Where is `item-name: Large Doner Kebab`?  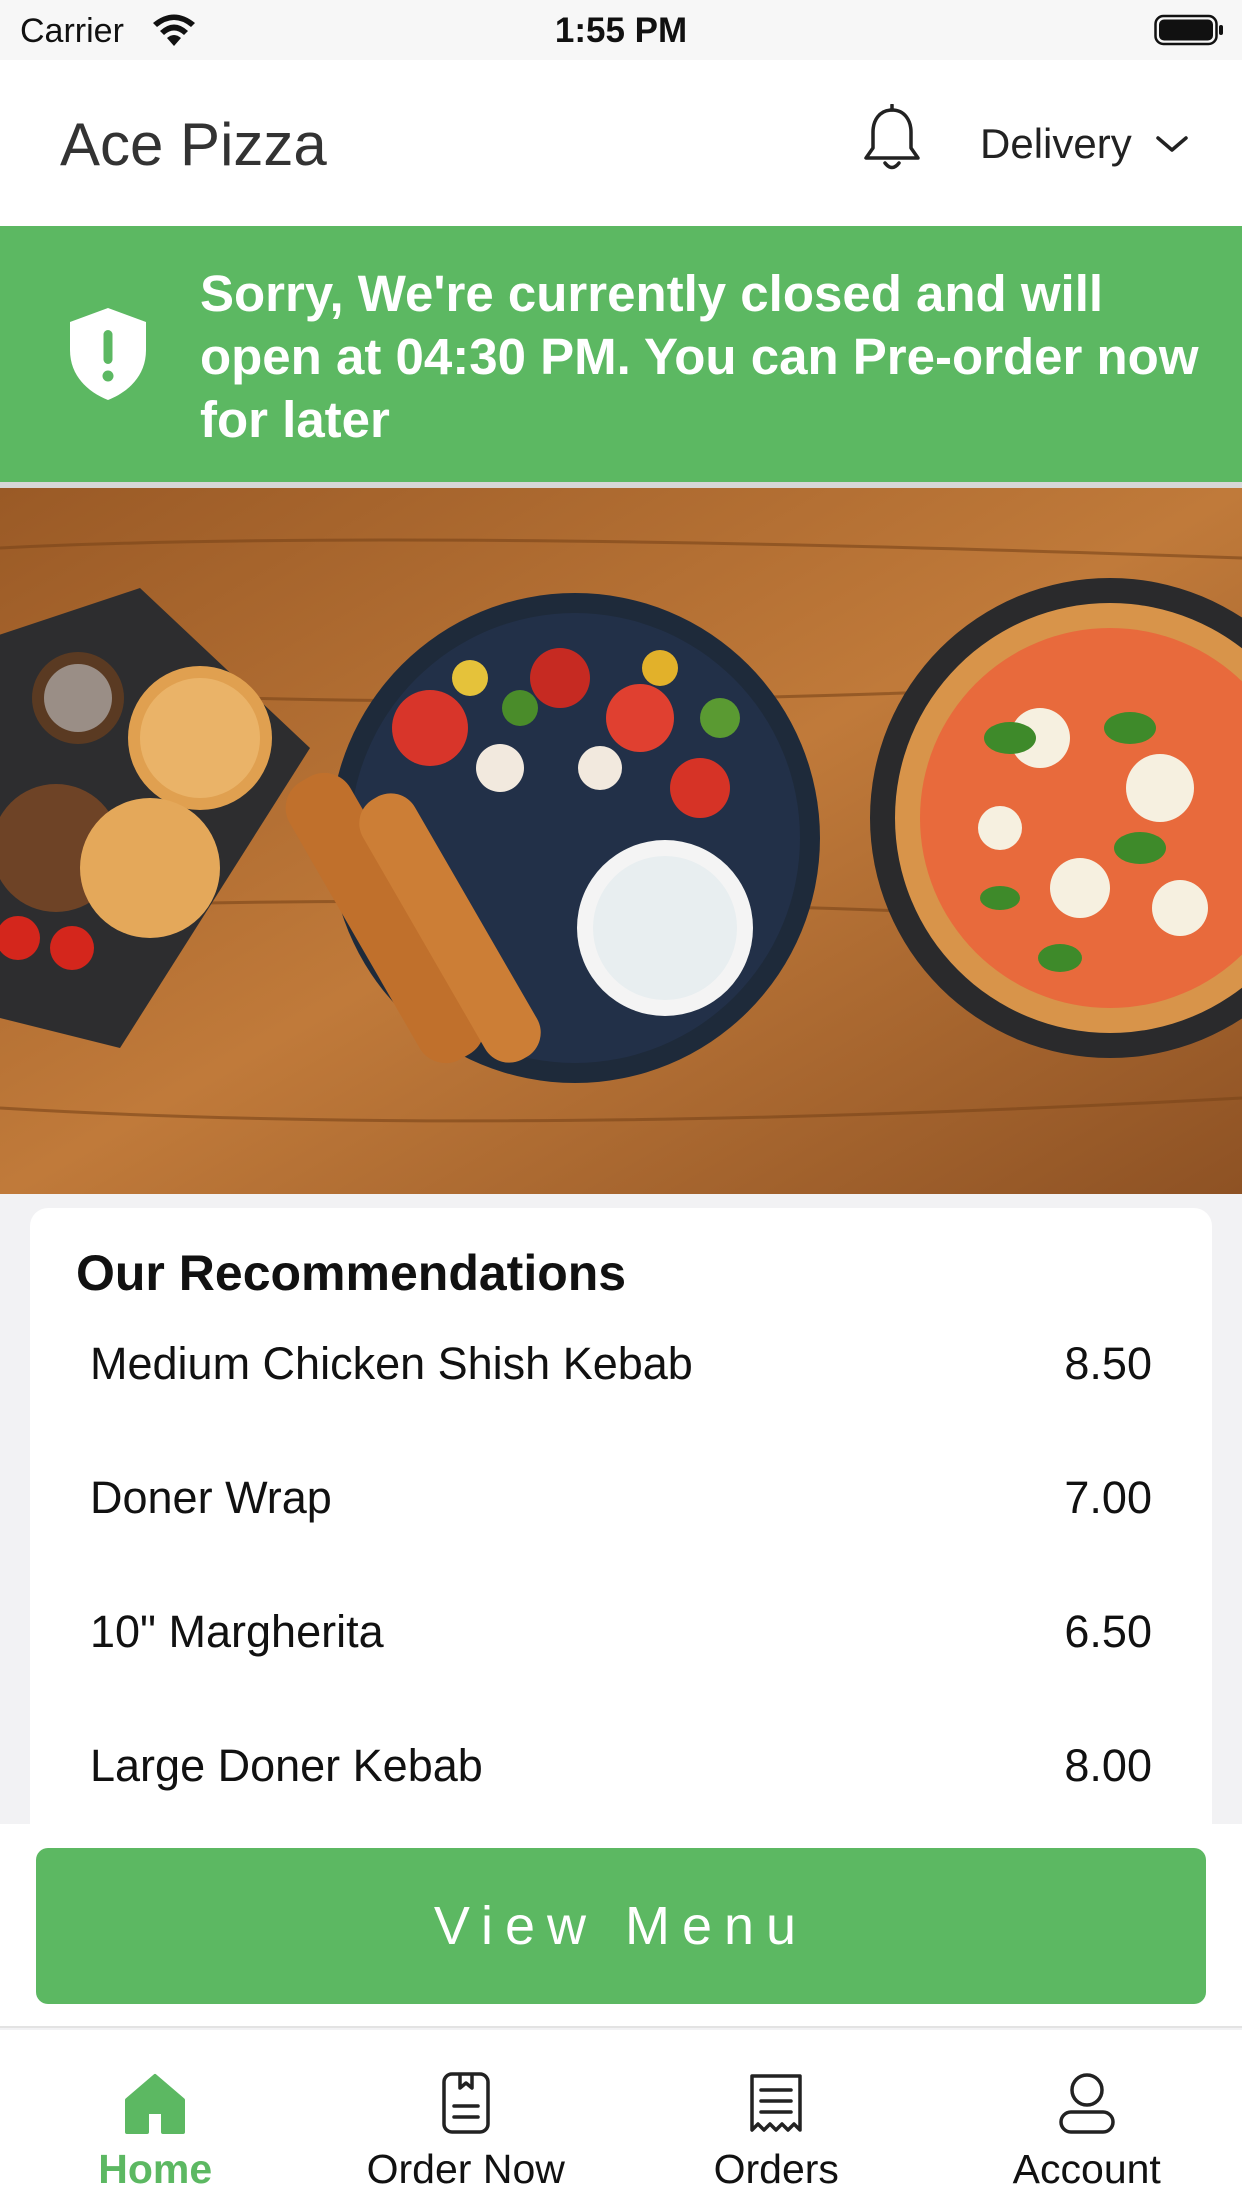
item-name: Large Doner Kebab is located at coordinates (286, 1765).